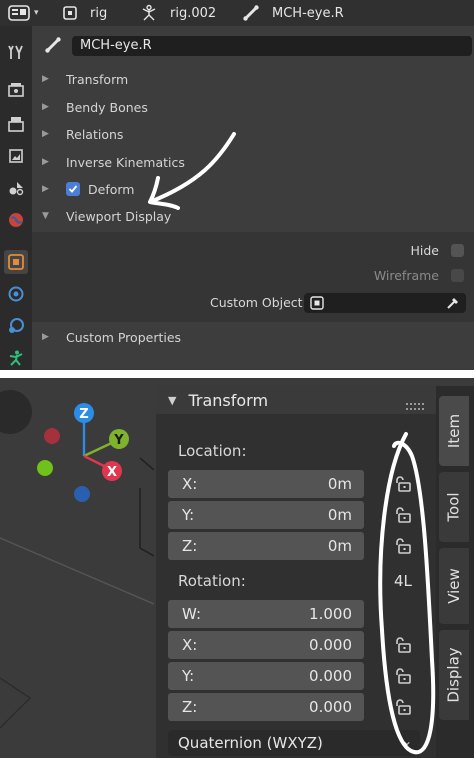 Image resolution: width=474 pixels, height=758 pixels. Describe the element at coordinates (419, 275) in the screenshot. I see `wireframe-option: Wireframe` at that location.